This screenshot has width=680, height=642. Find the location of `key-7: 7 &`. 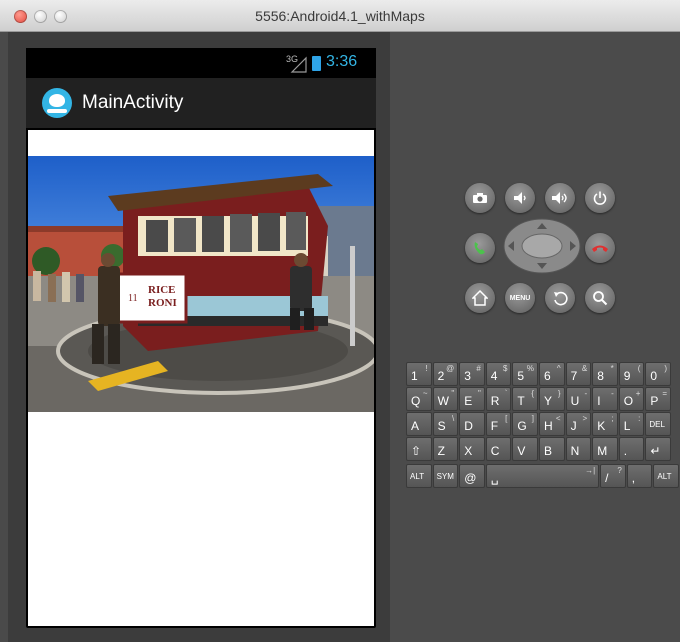

key-7: 7 & is located at coordinates (578, 374).